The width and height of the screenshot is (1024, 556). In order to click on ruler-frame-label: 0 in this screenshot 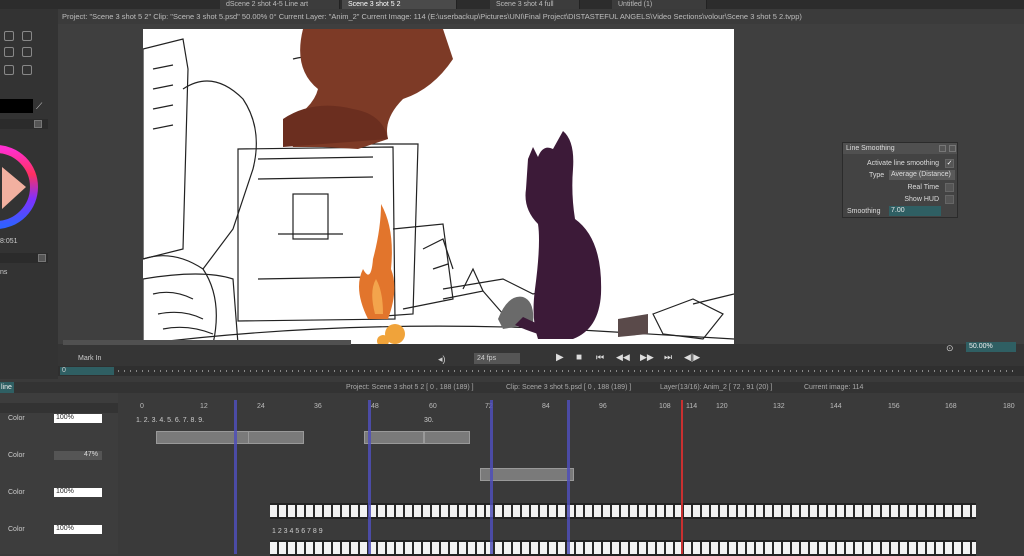, I will do `click(142, 406)`.